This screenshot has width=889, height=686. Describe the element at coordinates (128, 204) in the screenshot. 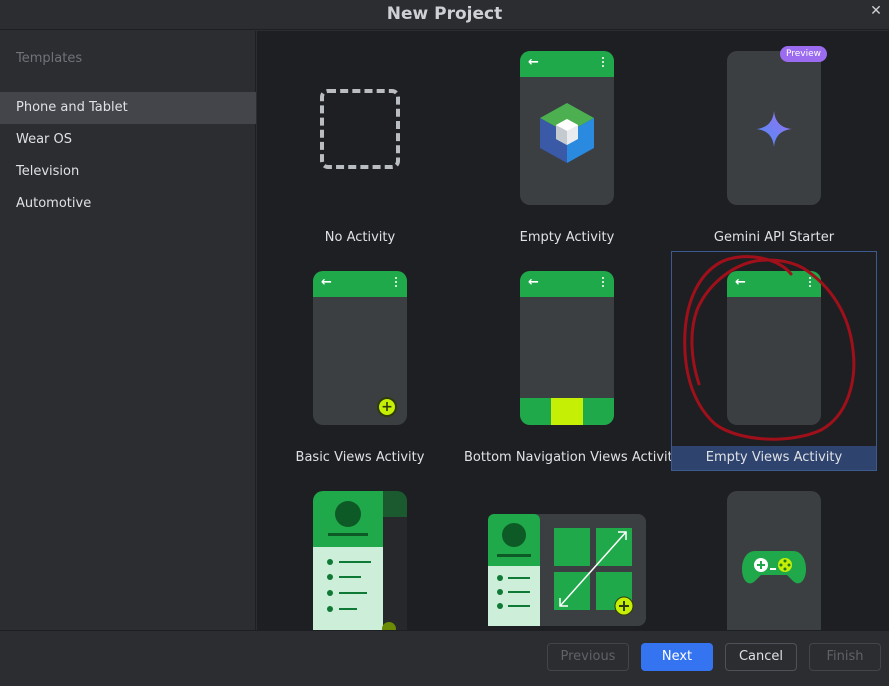

I see `sidebar-item-automotive: Automotive` at that location.